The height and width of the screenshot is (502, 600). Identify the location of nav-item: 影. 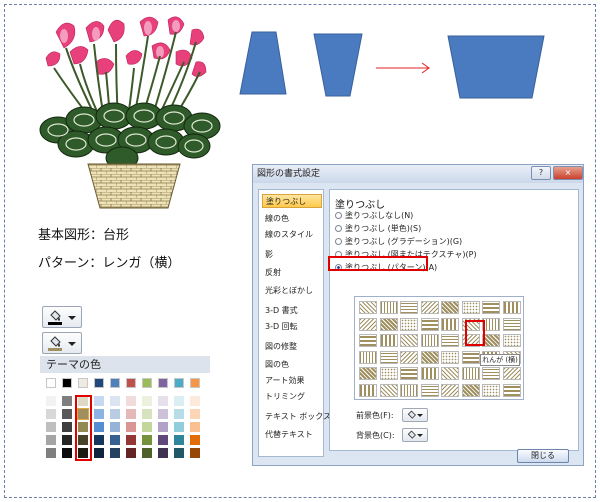
(292, 255).